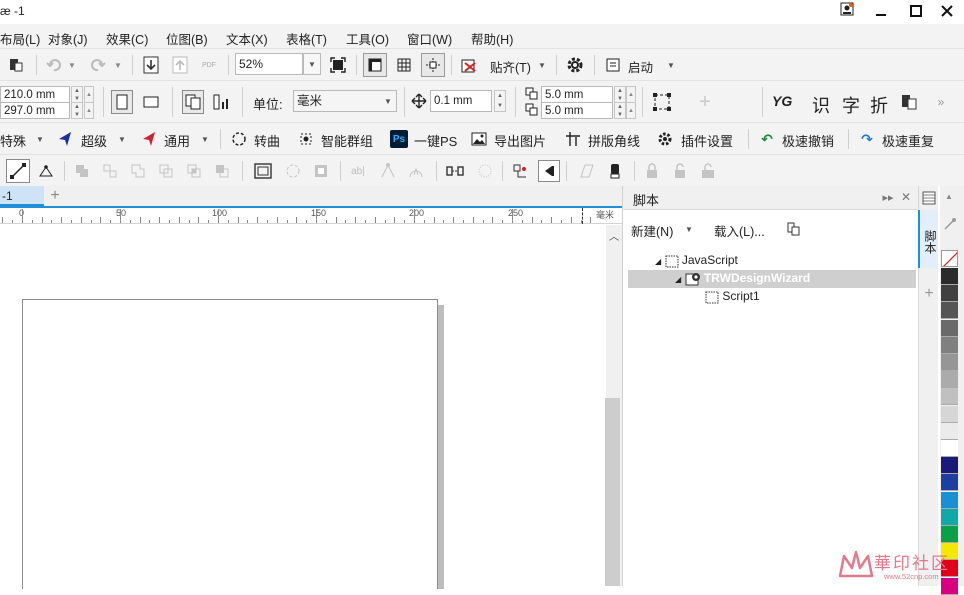 This screenshot has height=595, width=964. I want to click on new-document-tab-icon: +, so click(55, 196).